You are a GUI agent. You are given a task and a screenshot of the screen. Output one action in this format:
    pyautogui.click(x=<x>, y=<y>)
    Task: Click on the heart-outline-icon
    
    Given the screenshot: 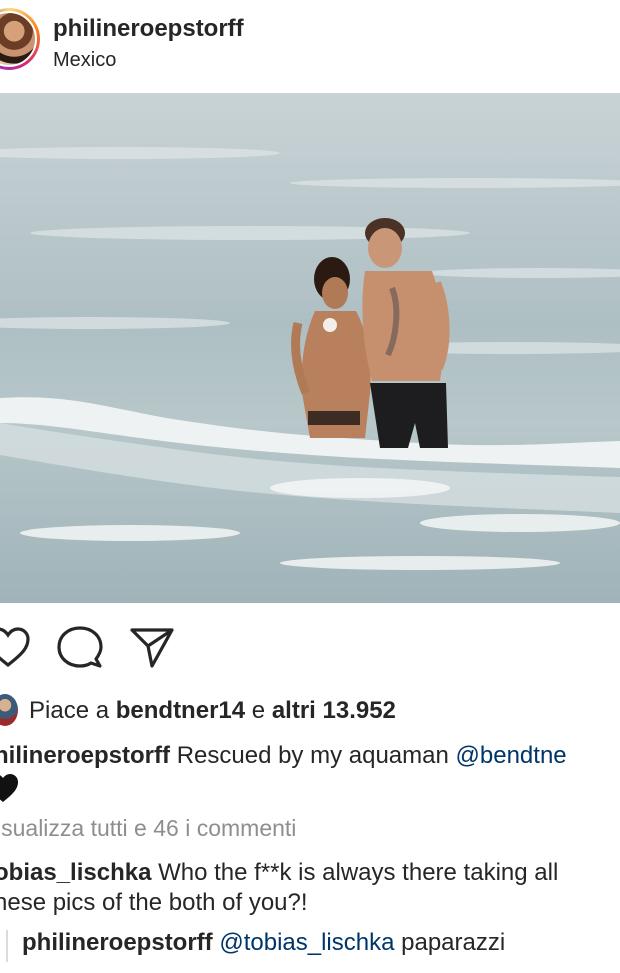 What is the action you would take?
    pyautogui.click(x=15, y=647)
    